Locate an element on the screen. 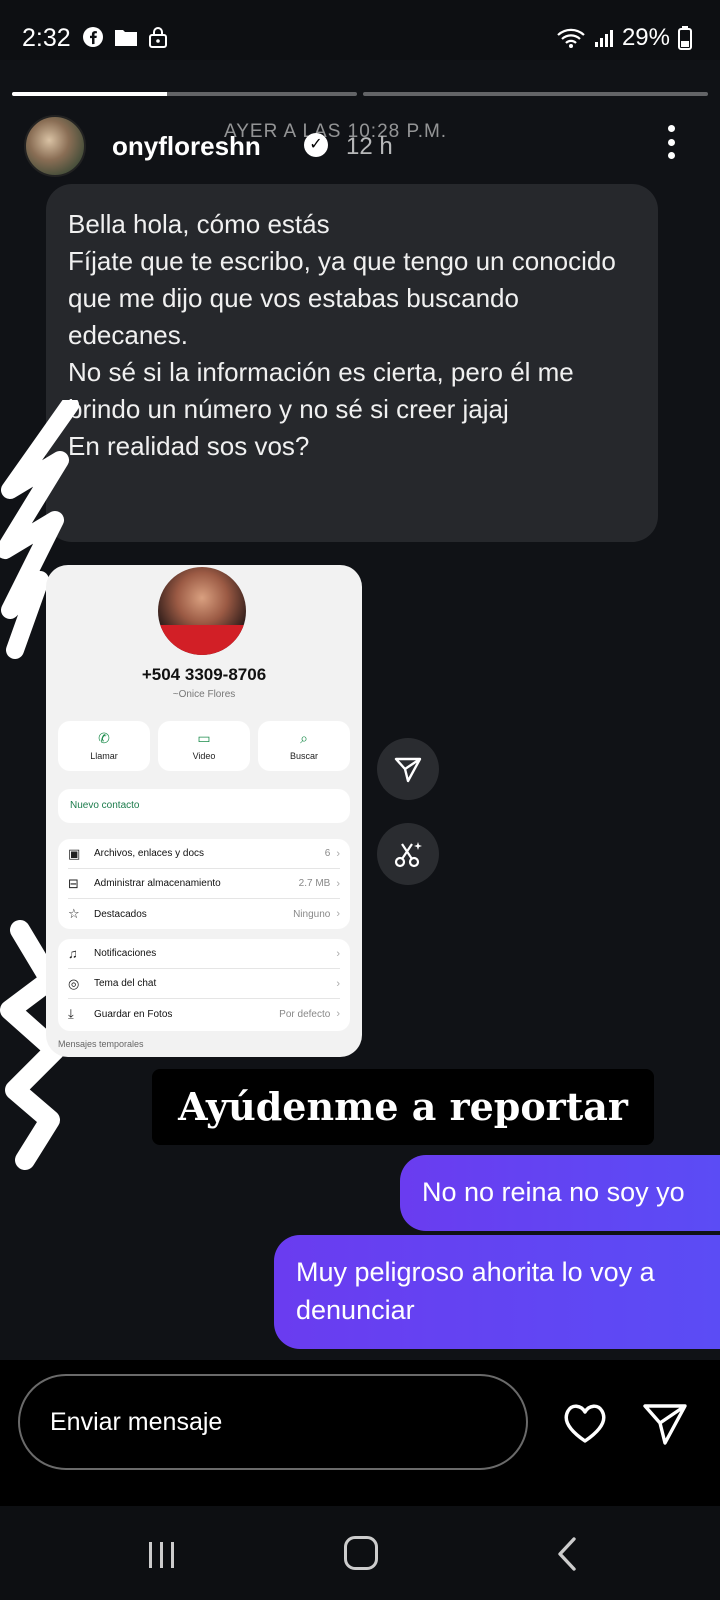  video-action: ▭ Video is located at coordinates (204, 746).